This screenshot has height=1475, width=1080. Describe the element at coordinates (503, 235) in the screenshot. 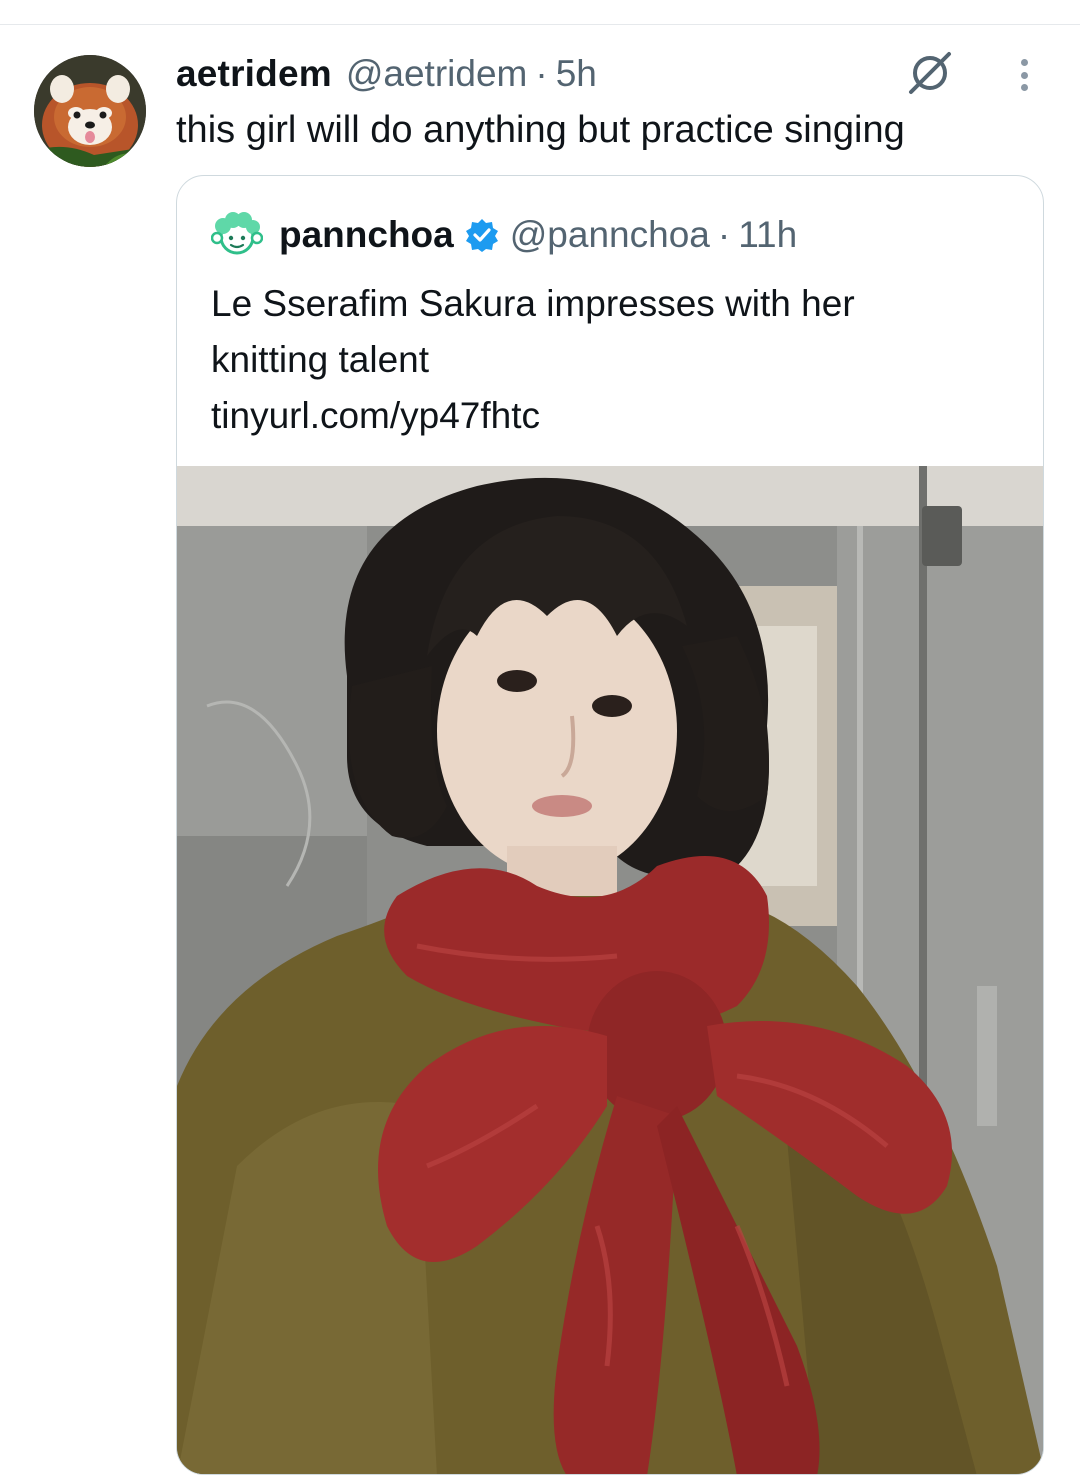

I see `quoted-tweet-header: pannchoa @pannchoa · 11h` at that location.